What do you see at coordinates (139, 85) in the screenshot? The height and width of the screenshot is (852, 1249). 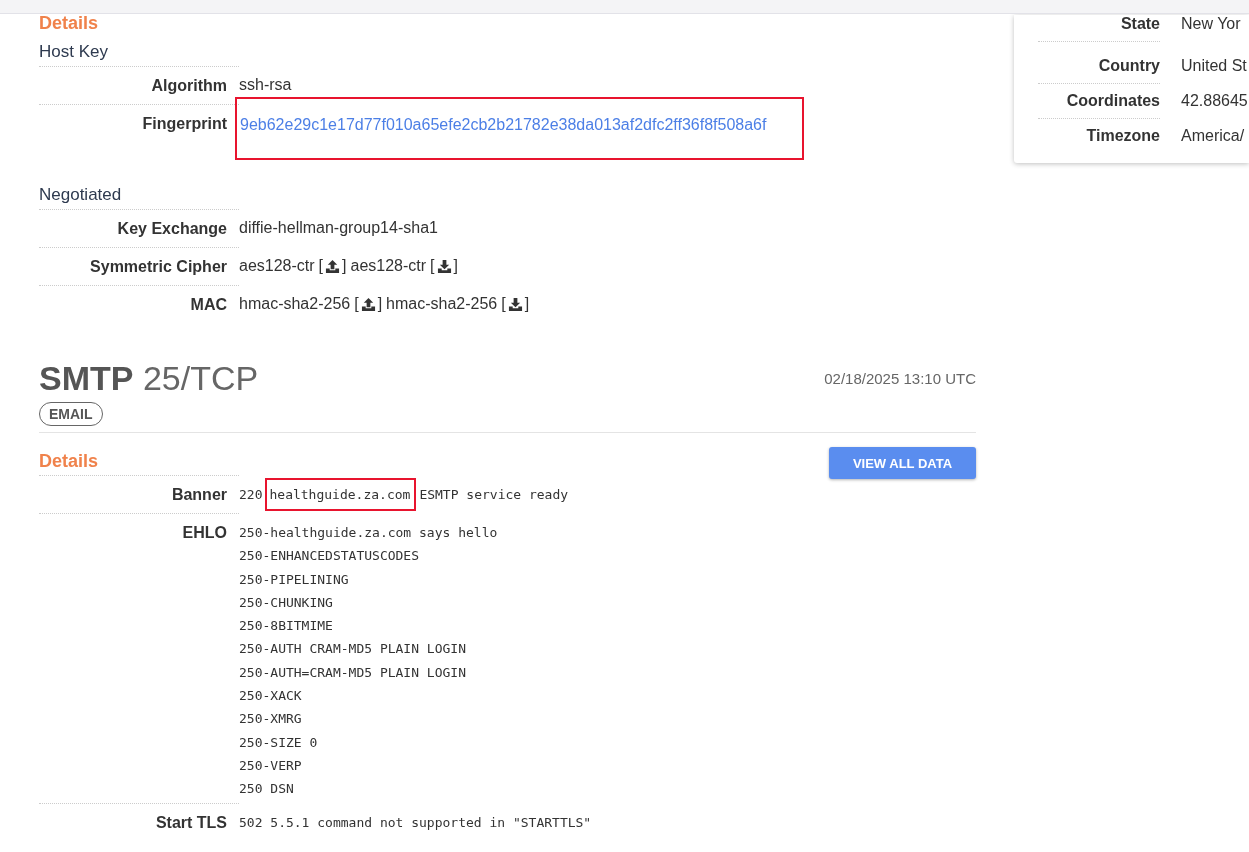 I see `field-label: Algorithm` at bounding box center [139, 85].